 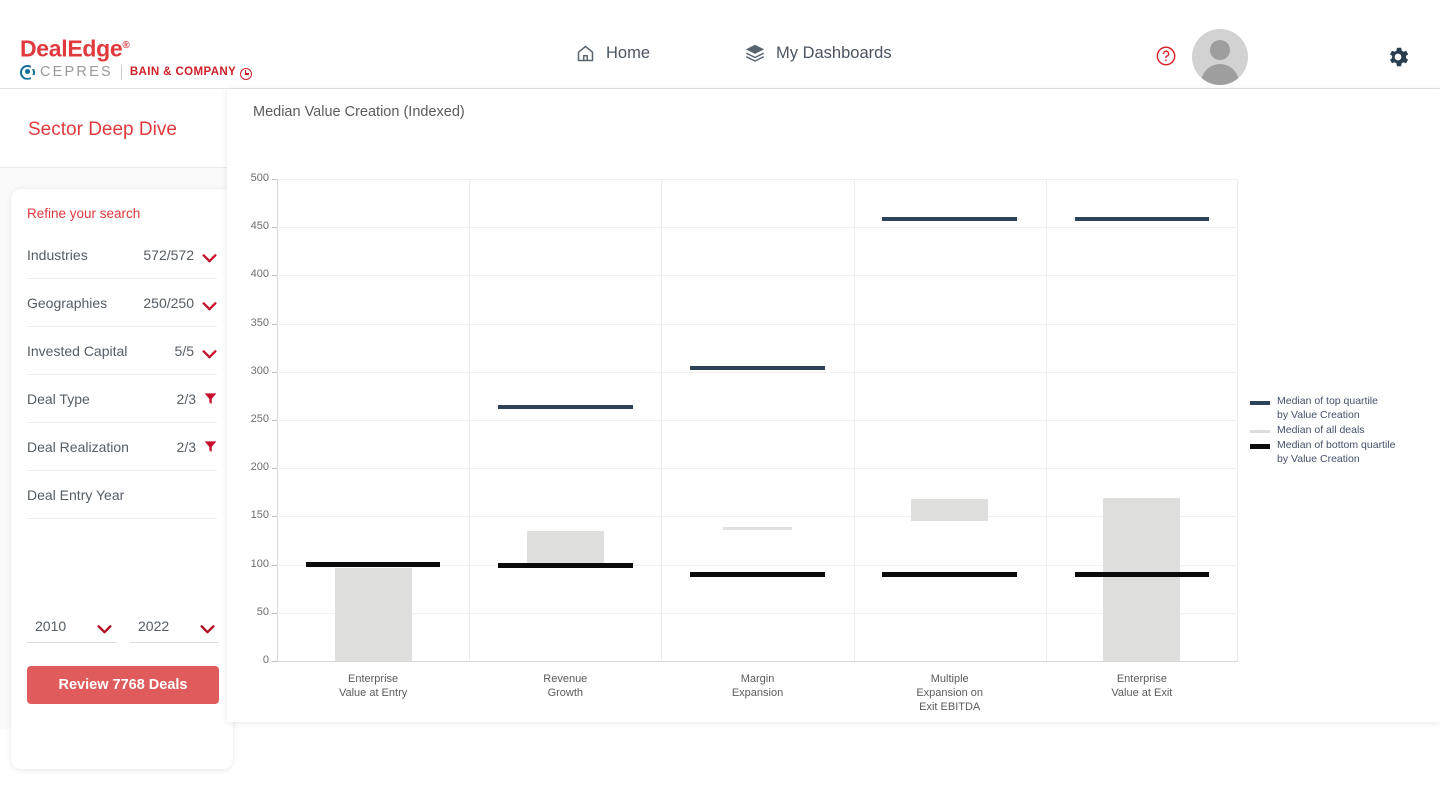 I want to click on refine-search-label: Refine your search, so click(x=84, y=213).